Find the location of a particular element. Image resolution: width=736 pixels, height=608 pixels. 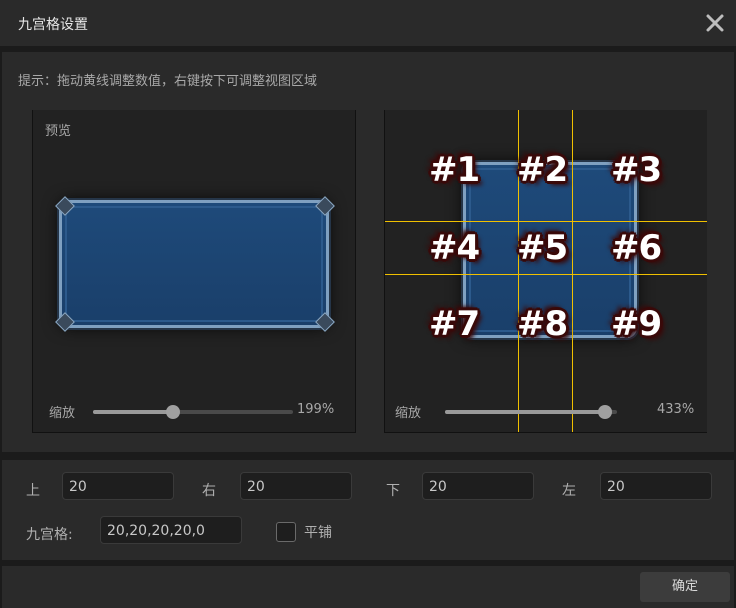

grid-tag-8: #8 is located at coordinates (542, 324).